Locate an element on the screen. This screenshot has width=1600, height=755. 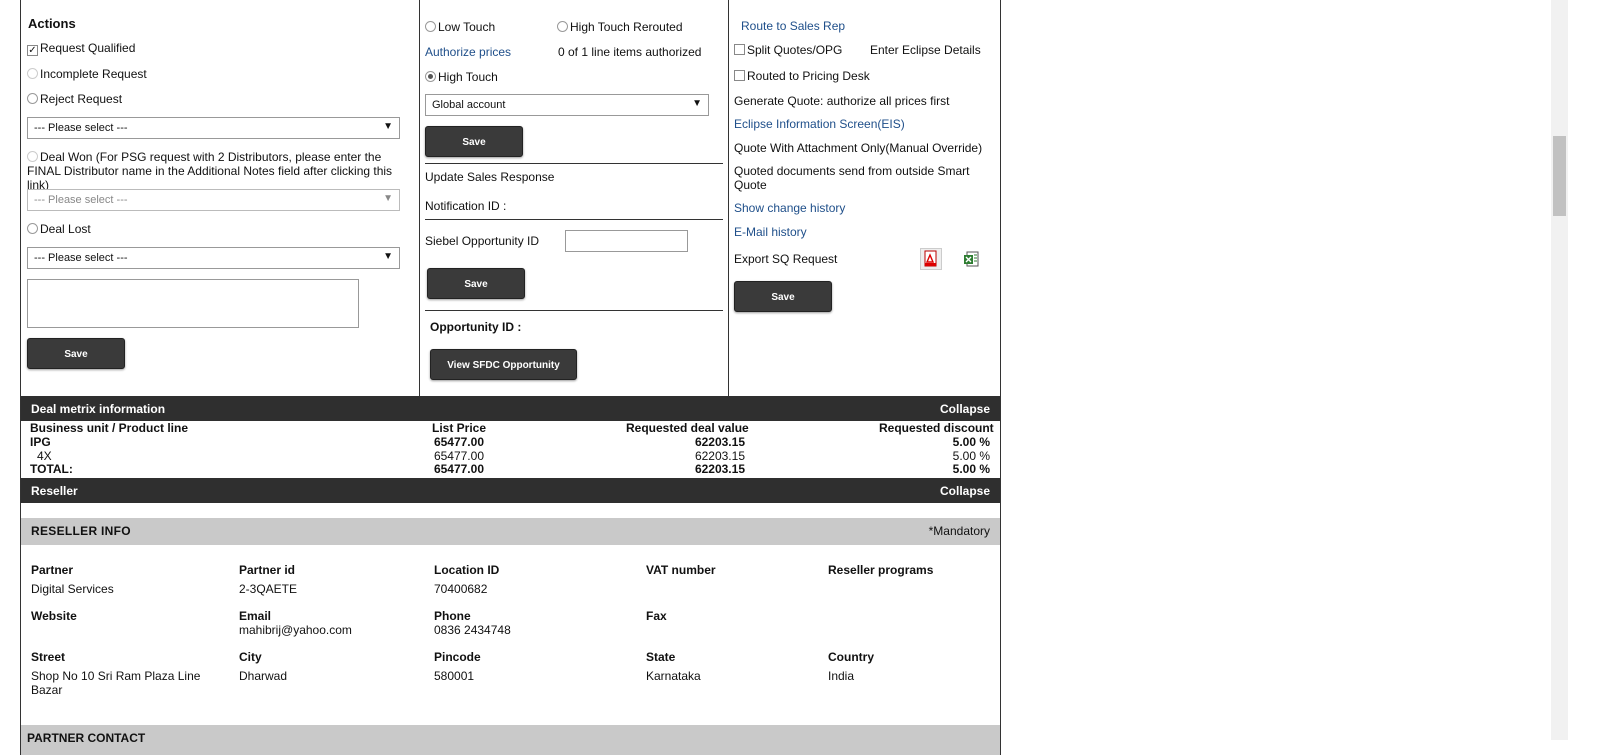
deal-won-select: --- Please select --- ▼ is located at coordinates (213, 200).